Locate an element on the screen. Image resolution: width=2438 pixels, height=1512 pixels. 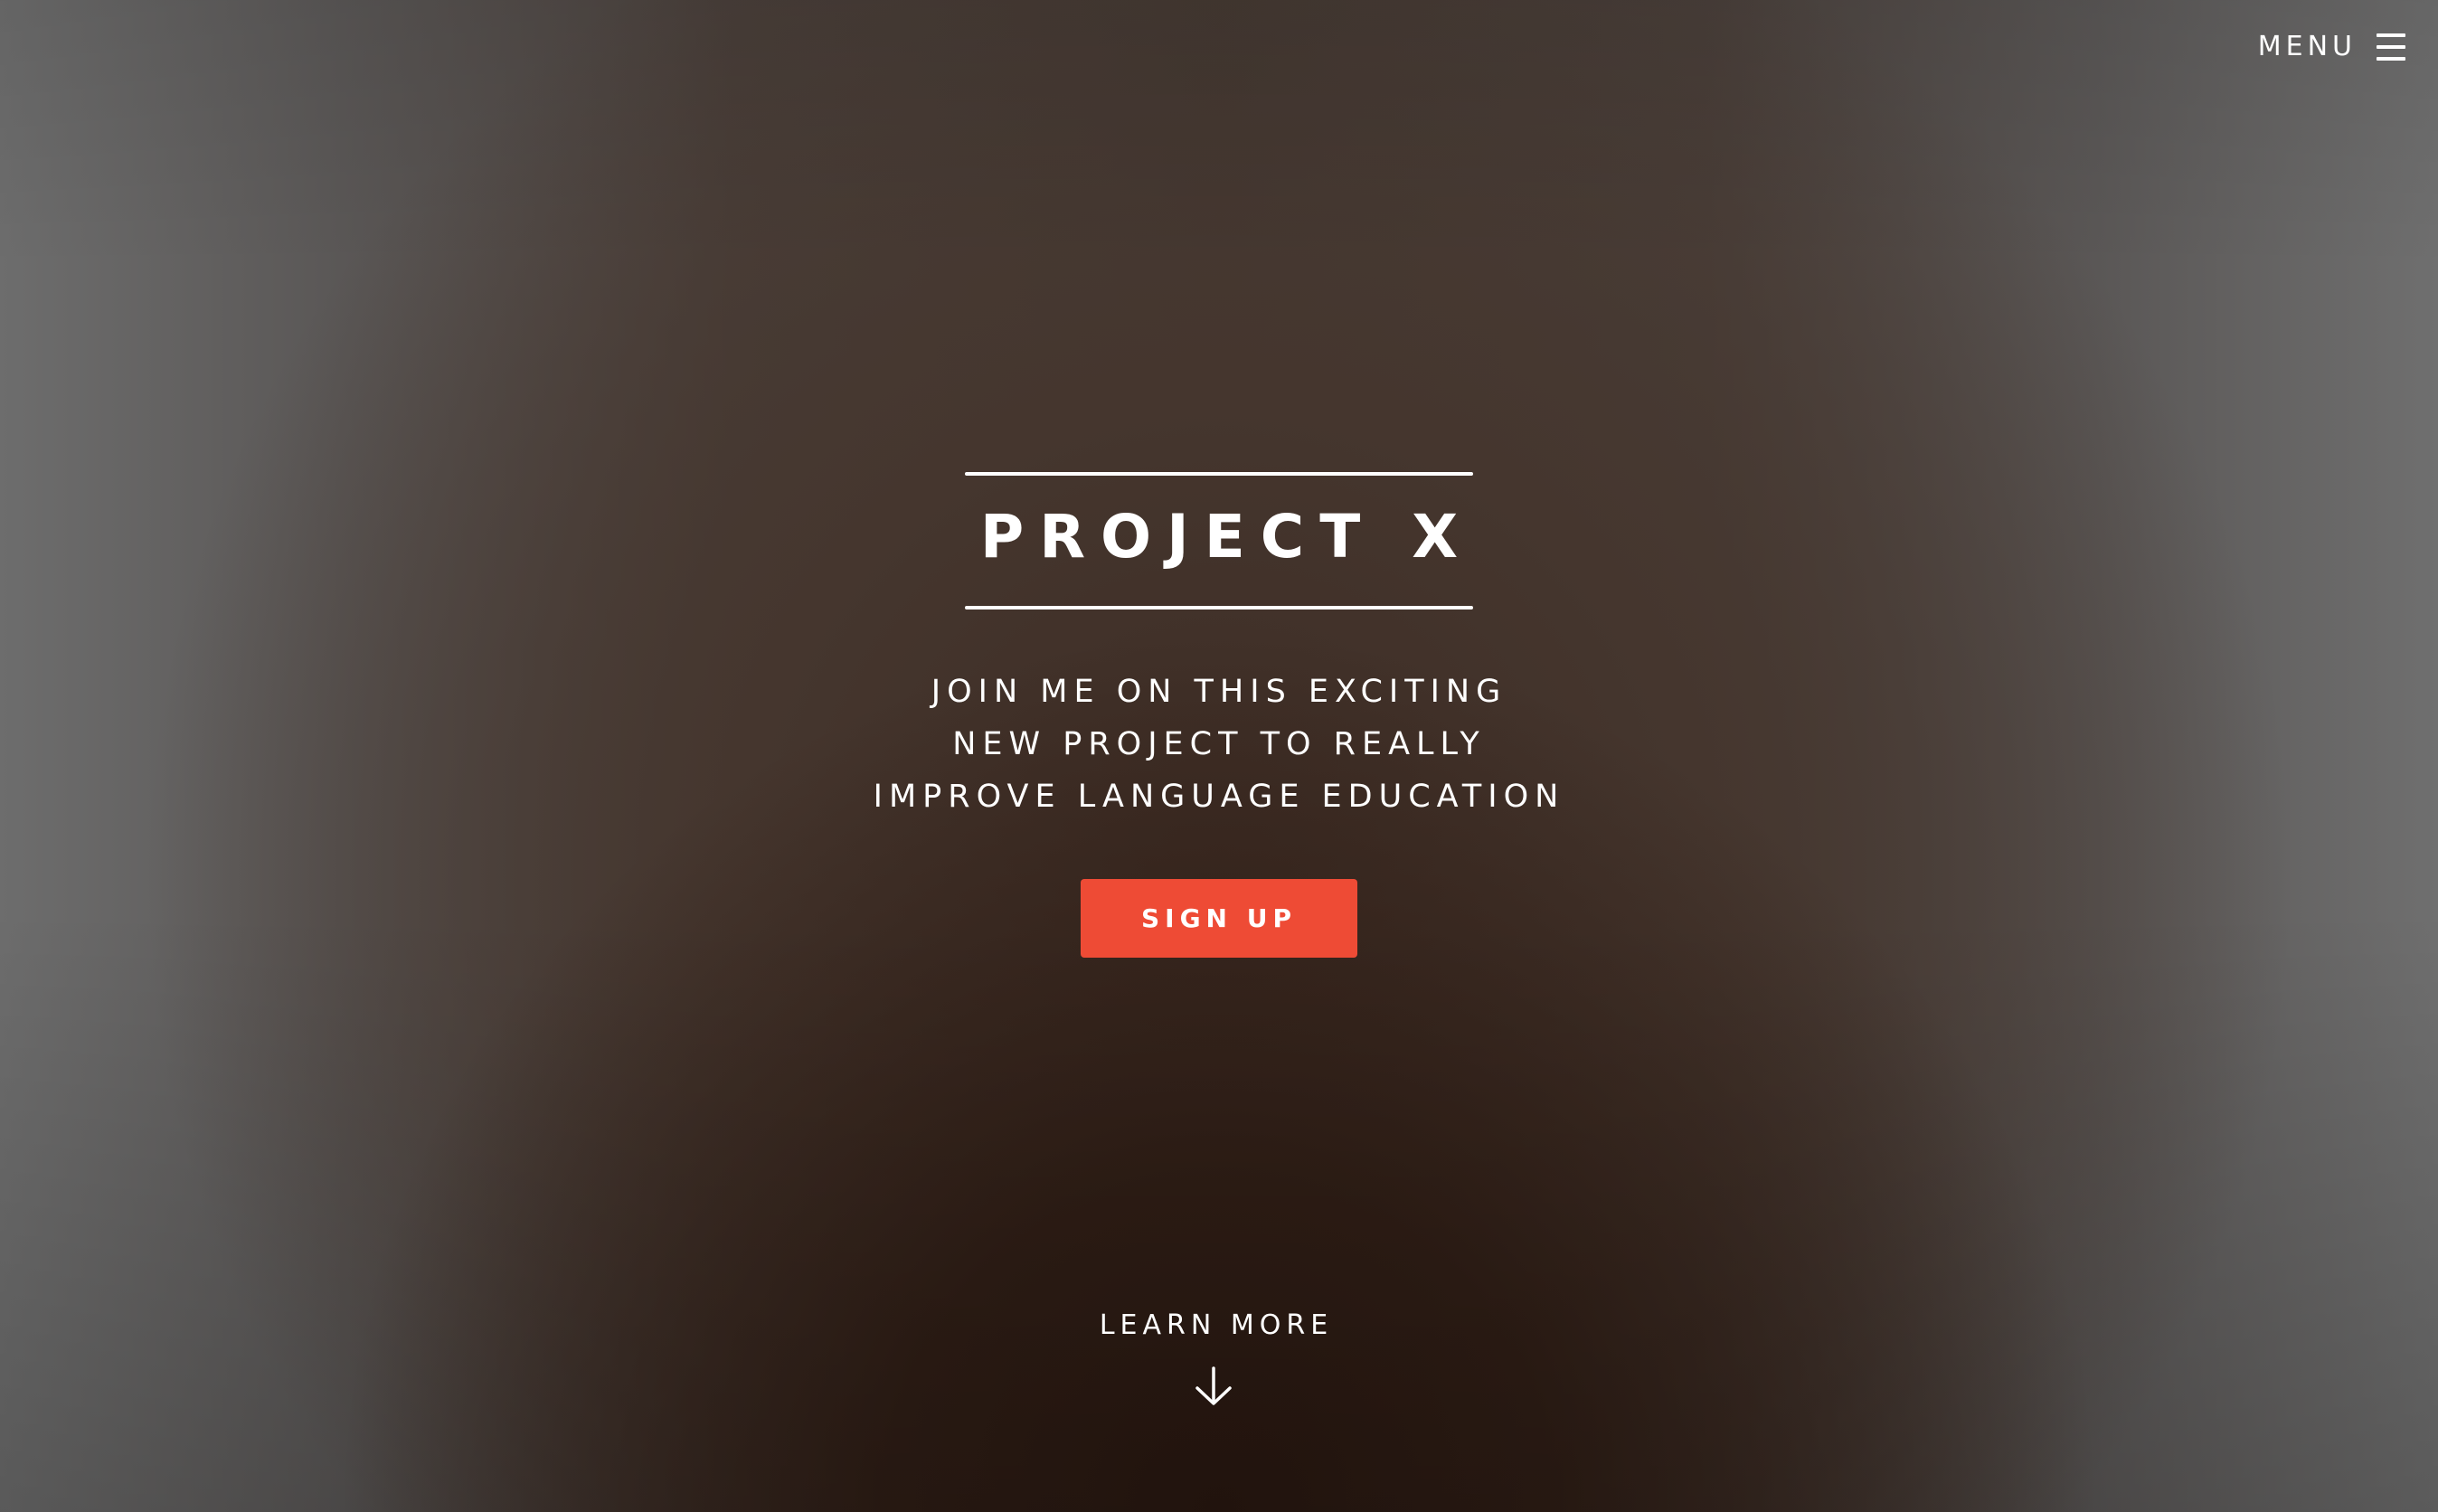
tagline-line: IMPROVE LANGUAGE EDUCATION is located at coordinates (1219, 797).